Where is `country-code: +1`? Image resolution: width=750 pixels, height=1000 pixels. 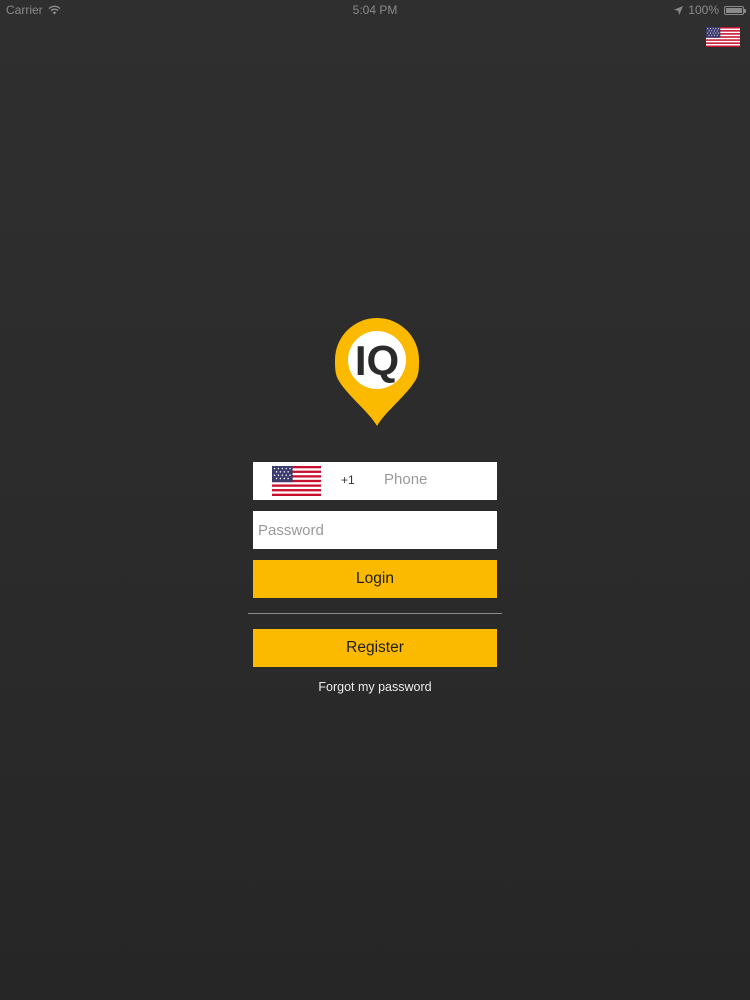 country-code: +1 is located at coordinates (348, 480).